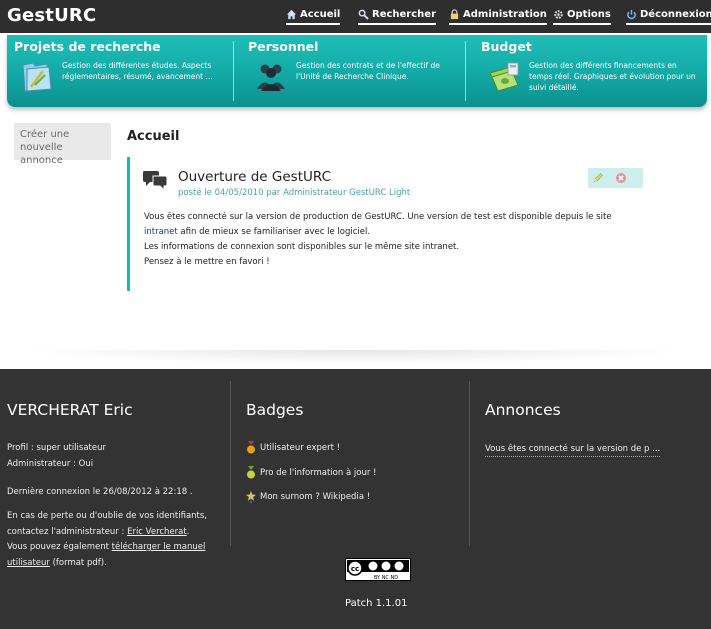 This screenshot has width=711, height=629. Describe the element at coordinates (621, 178) in the screenshot. I see `delete-icon` at that location.